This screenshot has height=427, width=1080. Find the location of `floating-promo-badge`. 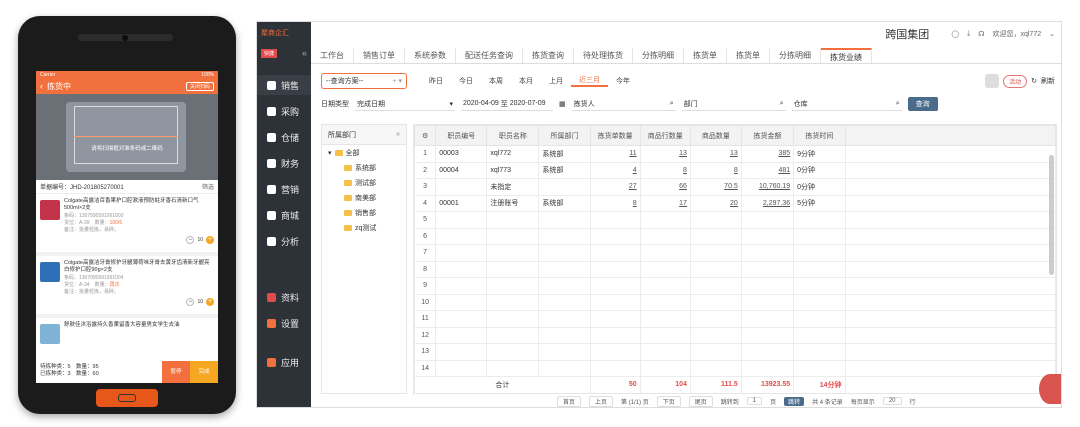

floating-promo-badge is located at coordinates (1050, 389).